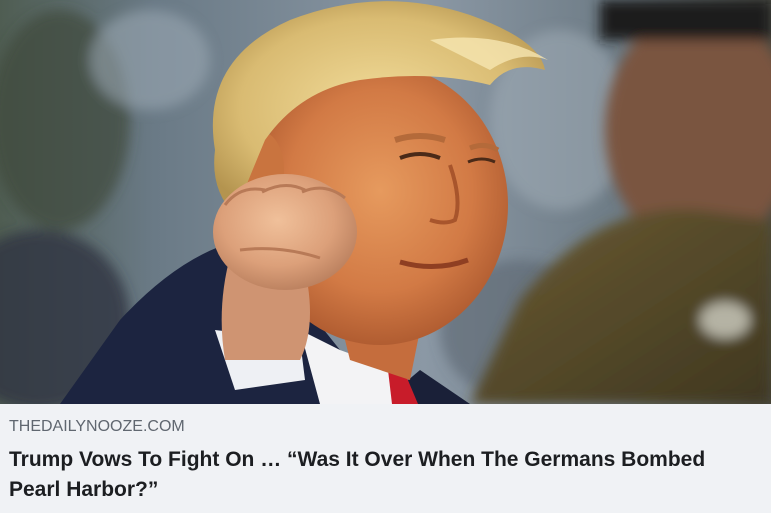  Describe the element at coordinates (384, 427) in the screenshot. I see `source-domain: THEDAILYNOOZE.COM` at that location.